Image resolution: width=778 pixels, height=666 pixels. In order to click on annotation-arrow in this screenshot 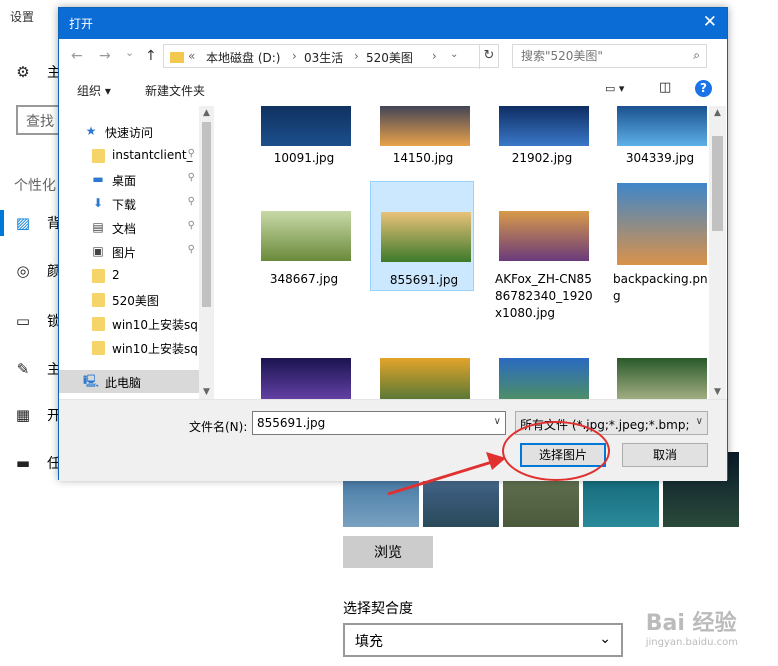, I will do `click(446, 474)`.